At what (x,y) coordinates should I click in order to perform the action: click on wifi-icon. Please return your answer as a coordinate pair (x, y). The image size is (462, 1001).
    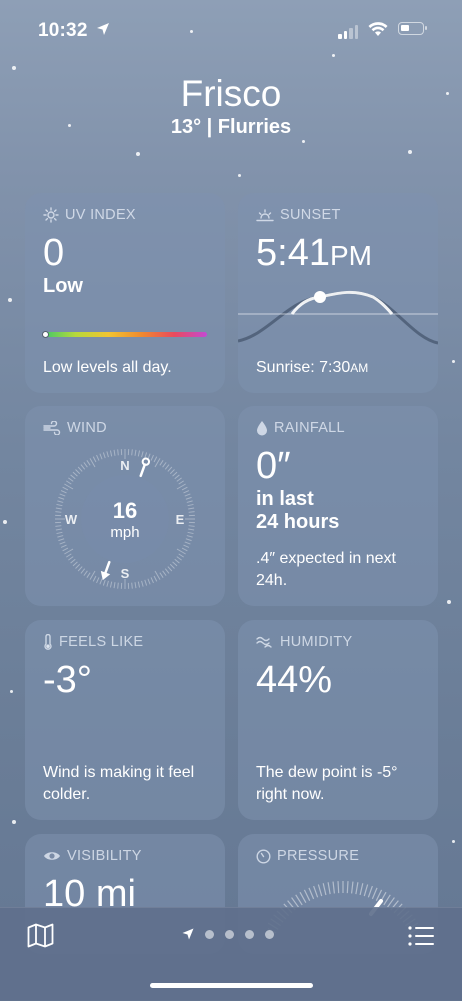
    Looking at the image, I should click on (378, 29).